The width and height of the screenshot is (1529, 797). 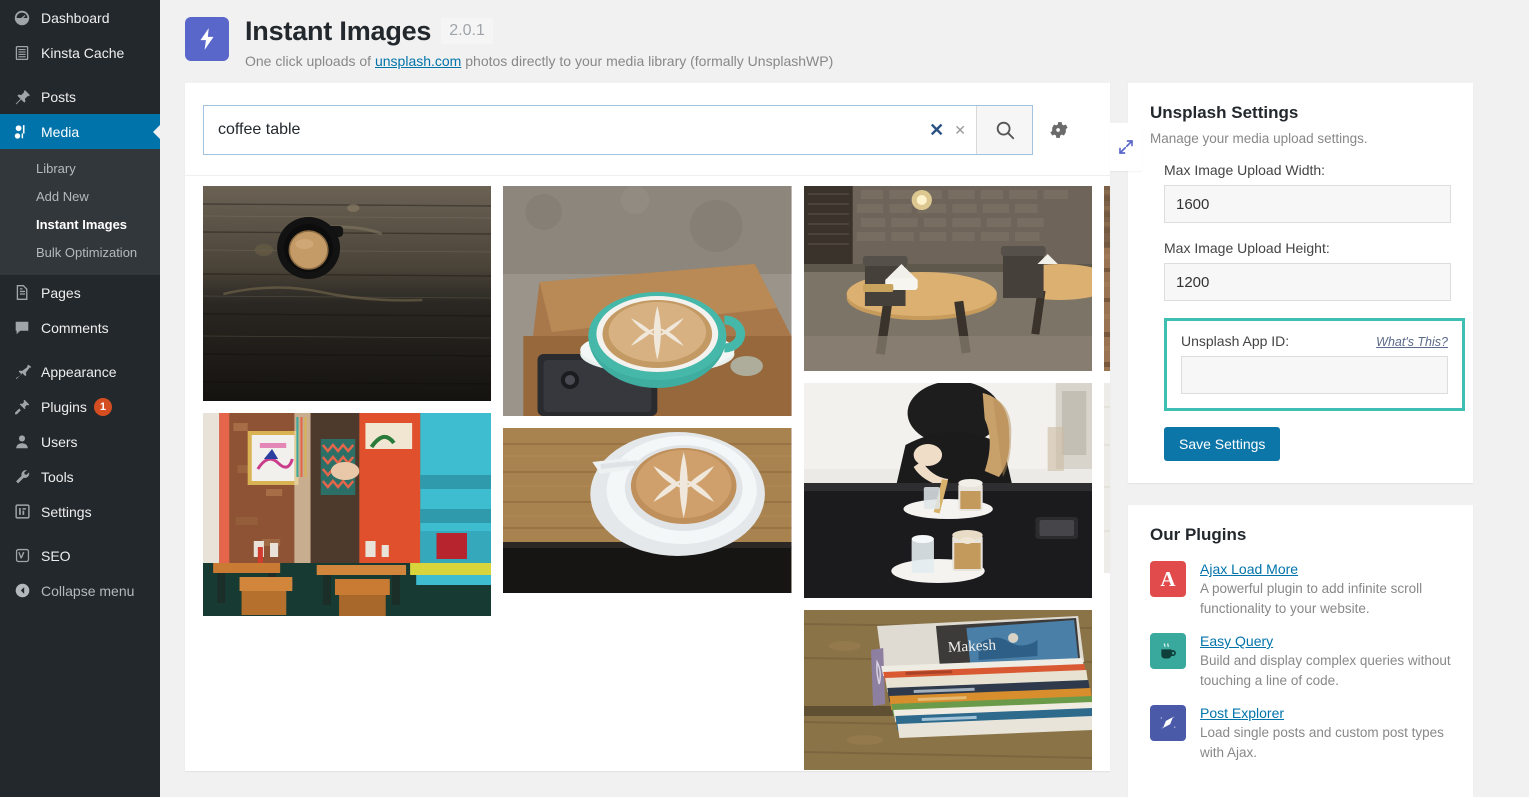 I want to click on pages-icon, so click(x=22, y=293).